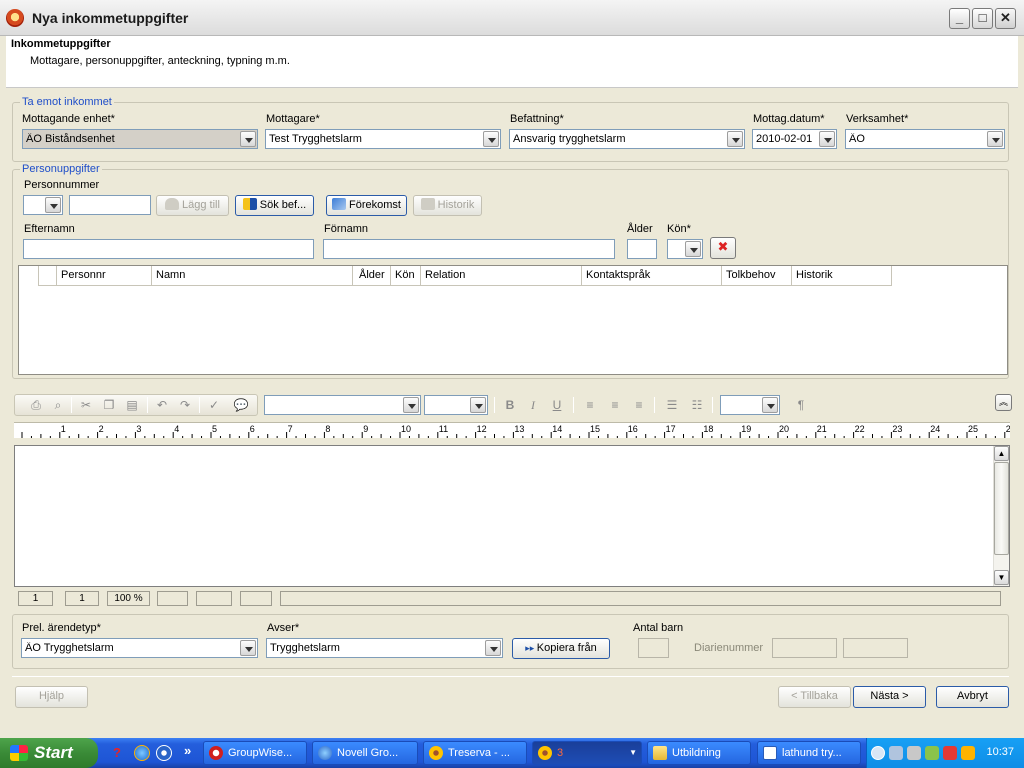 The image size is (1024, 768). I want to click on vertical-scrollbar: ▲ ▼, so click(1001, 516).